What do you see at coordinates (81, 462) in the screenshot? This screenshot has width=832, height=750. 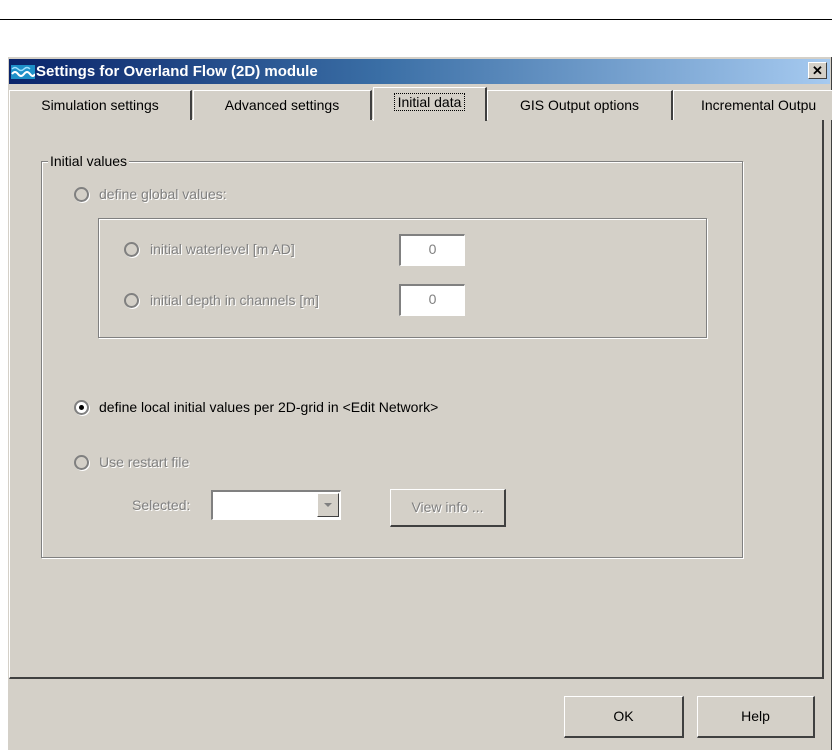 I see `restart-file-radio` at bounding box center [81, 462].